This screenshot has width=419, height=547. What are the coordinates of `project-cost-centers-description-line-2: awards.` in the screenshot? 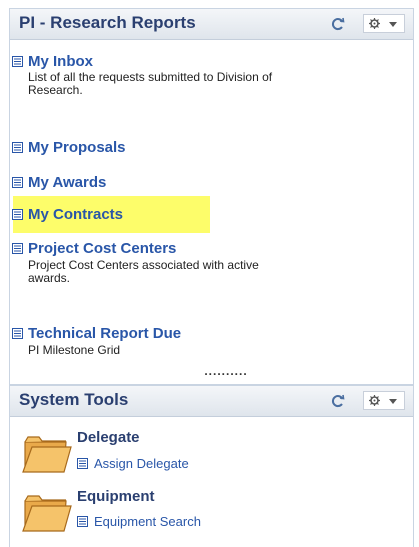 It's located at (49, 278).